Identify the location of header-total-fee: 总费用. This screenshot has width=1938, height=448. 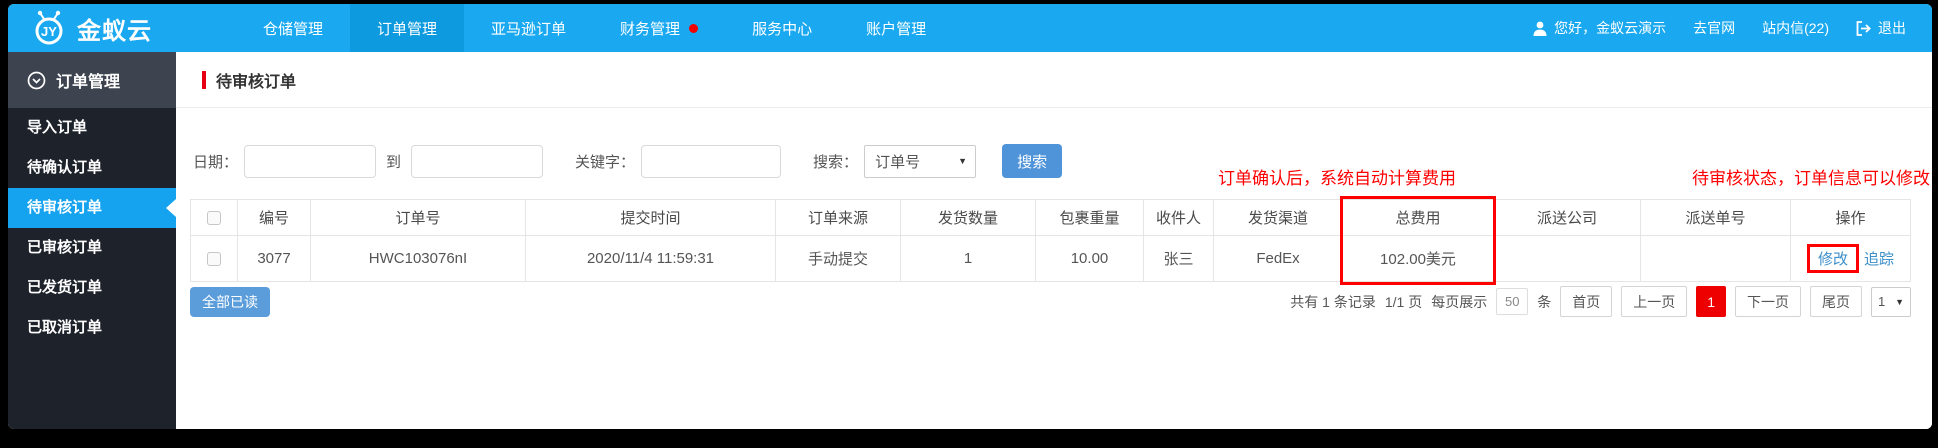
(1418, 217).